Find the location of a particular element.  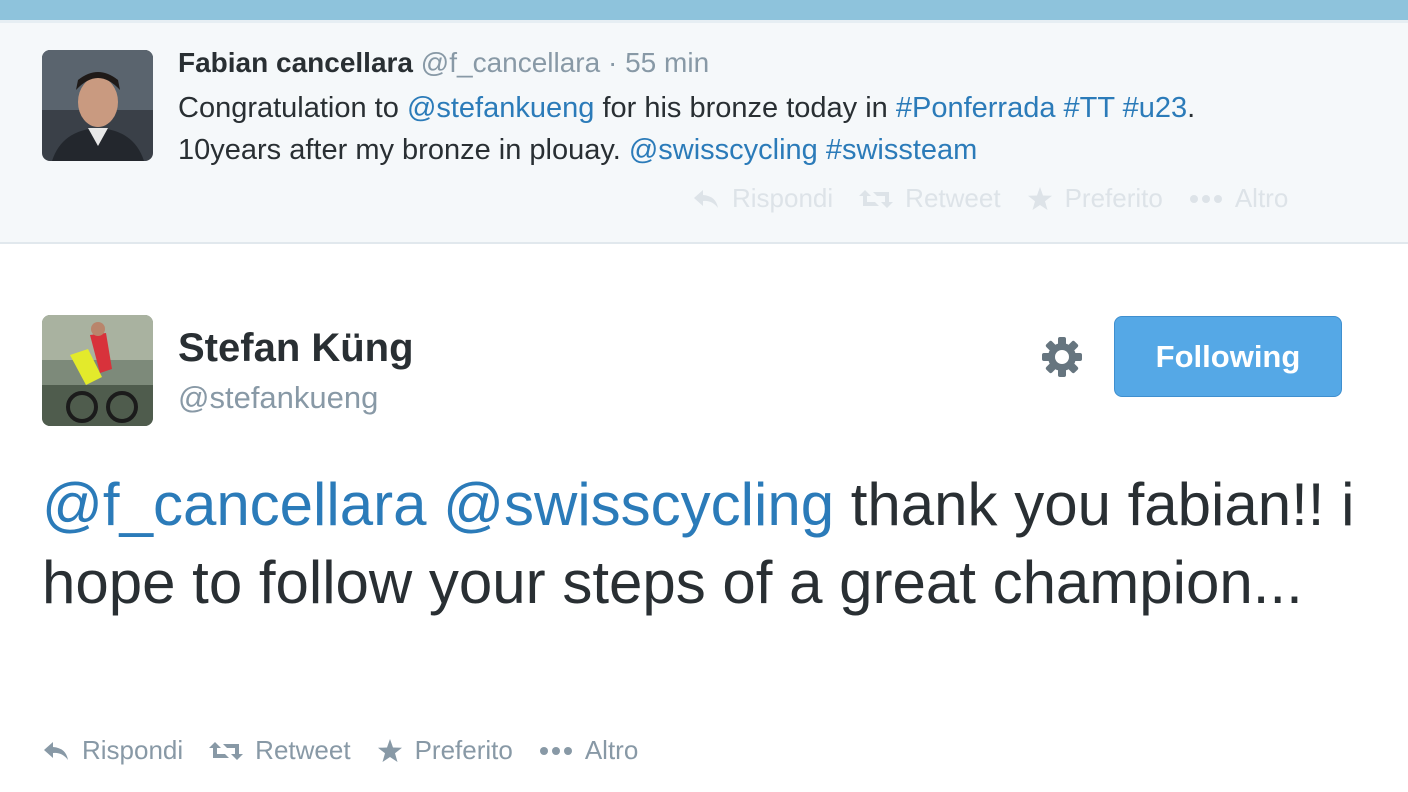

parent-tweet-header: Fabian cancellara @f_cancellara · 55 min is located at coordinates (443, 63).